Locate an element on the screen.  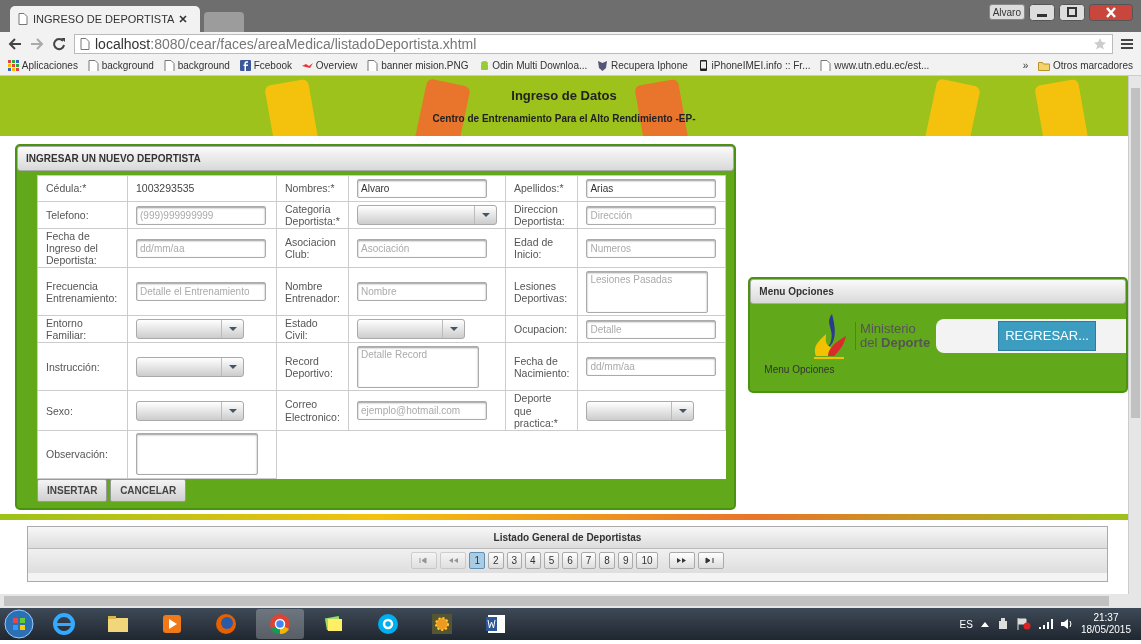
input-field: Detalle is located at coordinates (651, 329).